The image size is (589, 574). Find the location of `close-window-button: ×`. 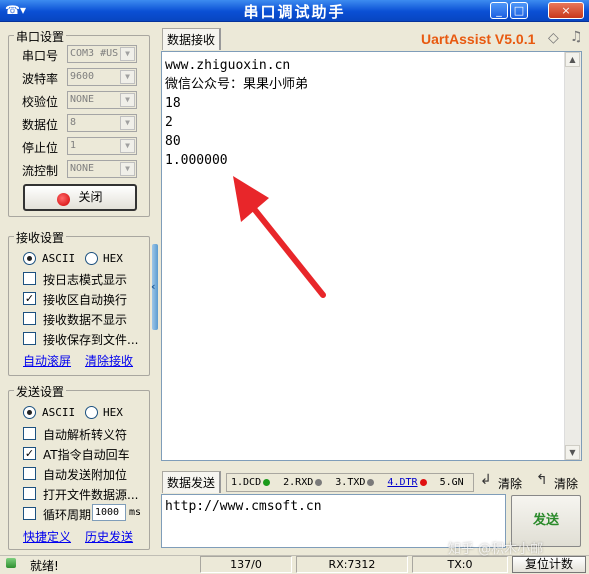

close-window-button: × is located at coordinates (566, 10).